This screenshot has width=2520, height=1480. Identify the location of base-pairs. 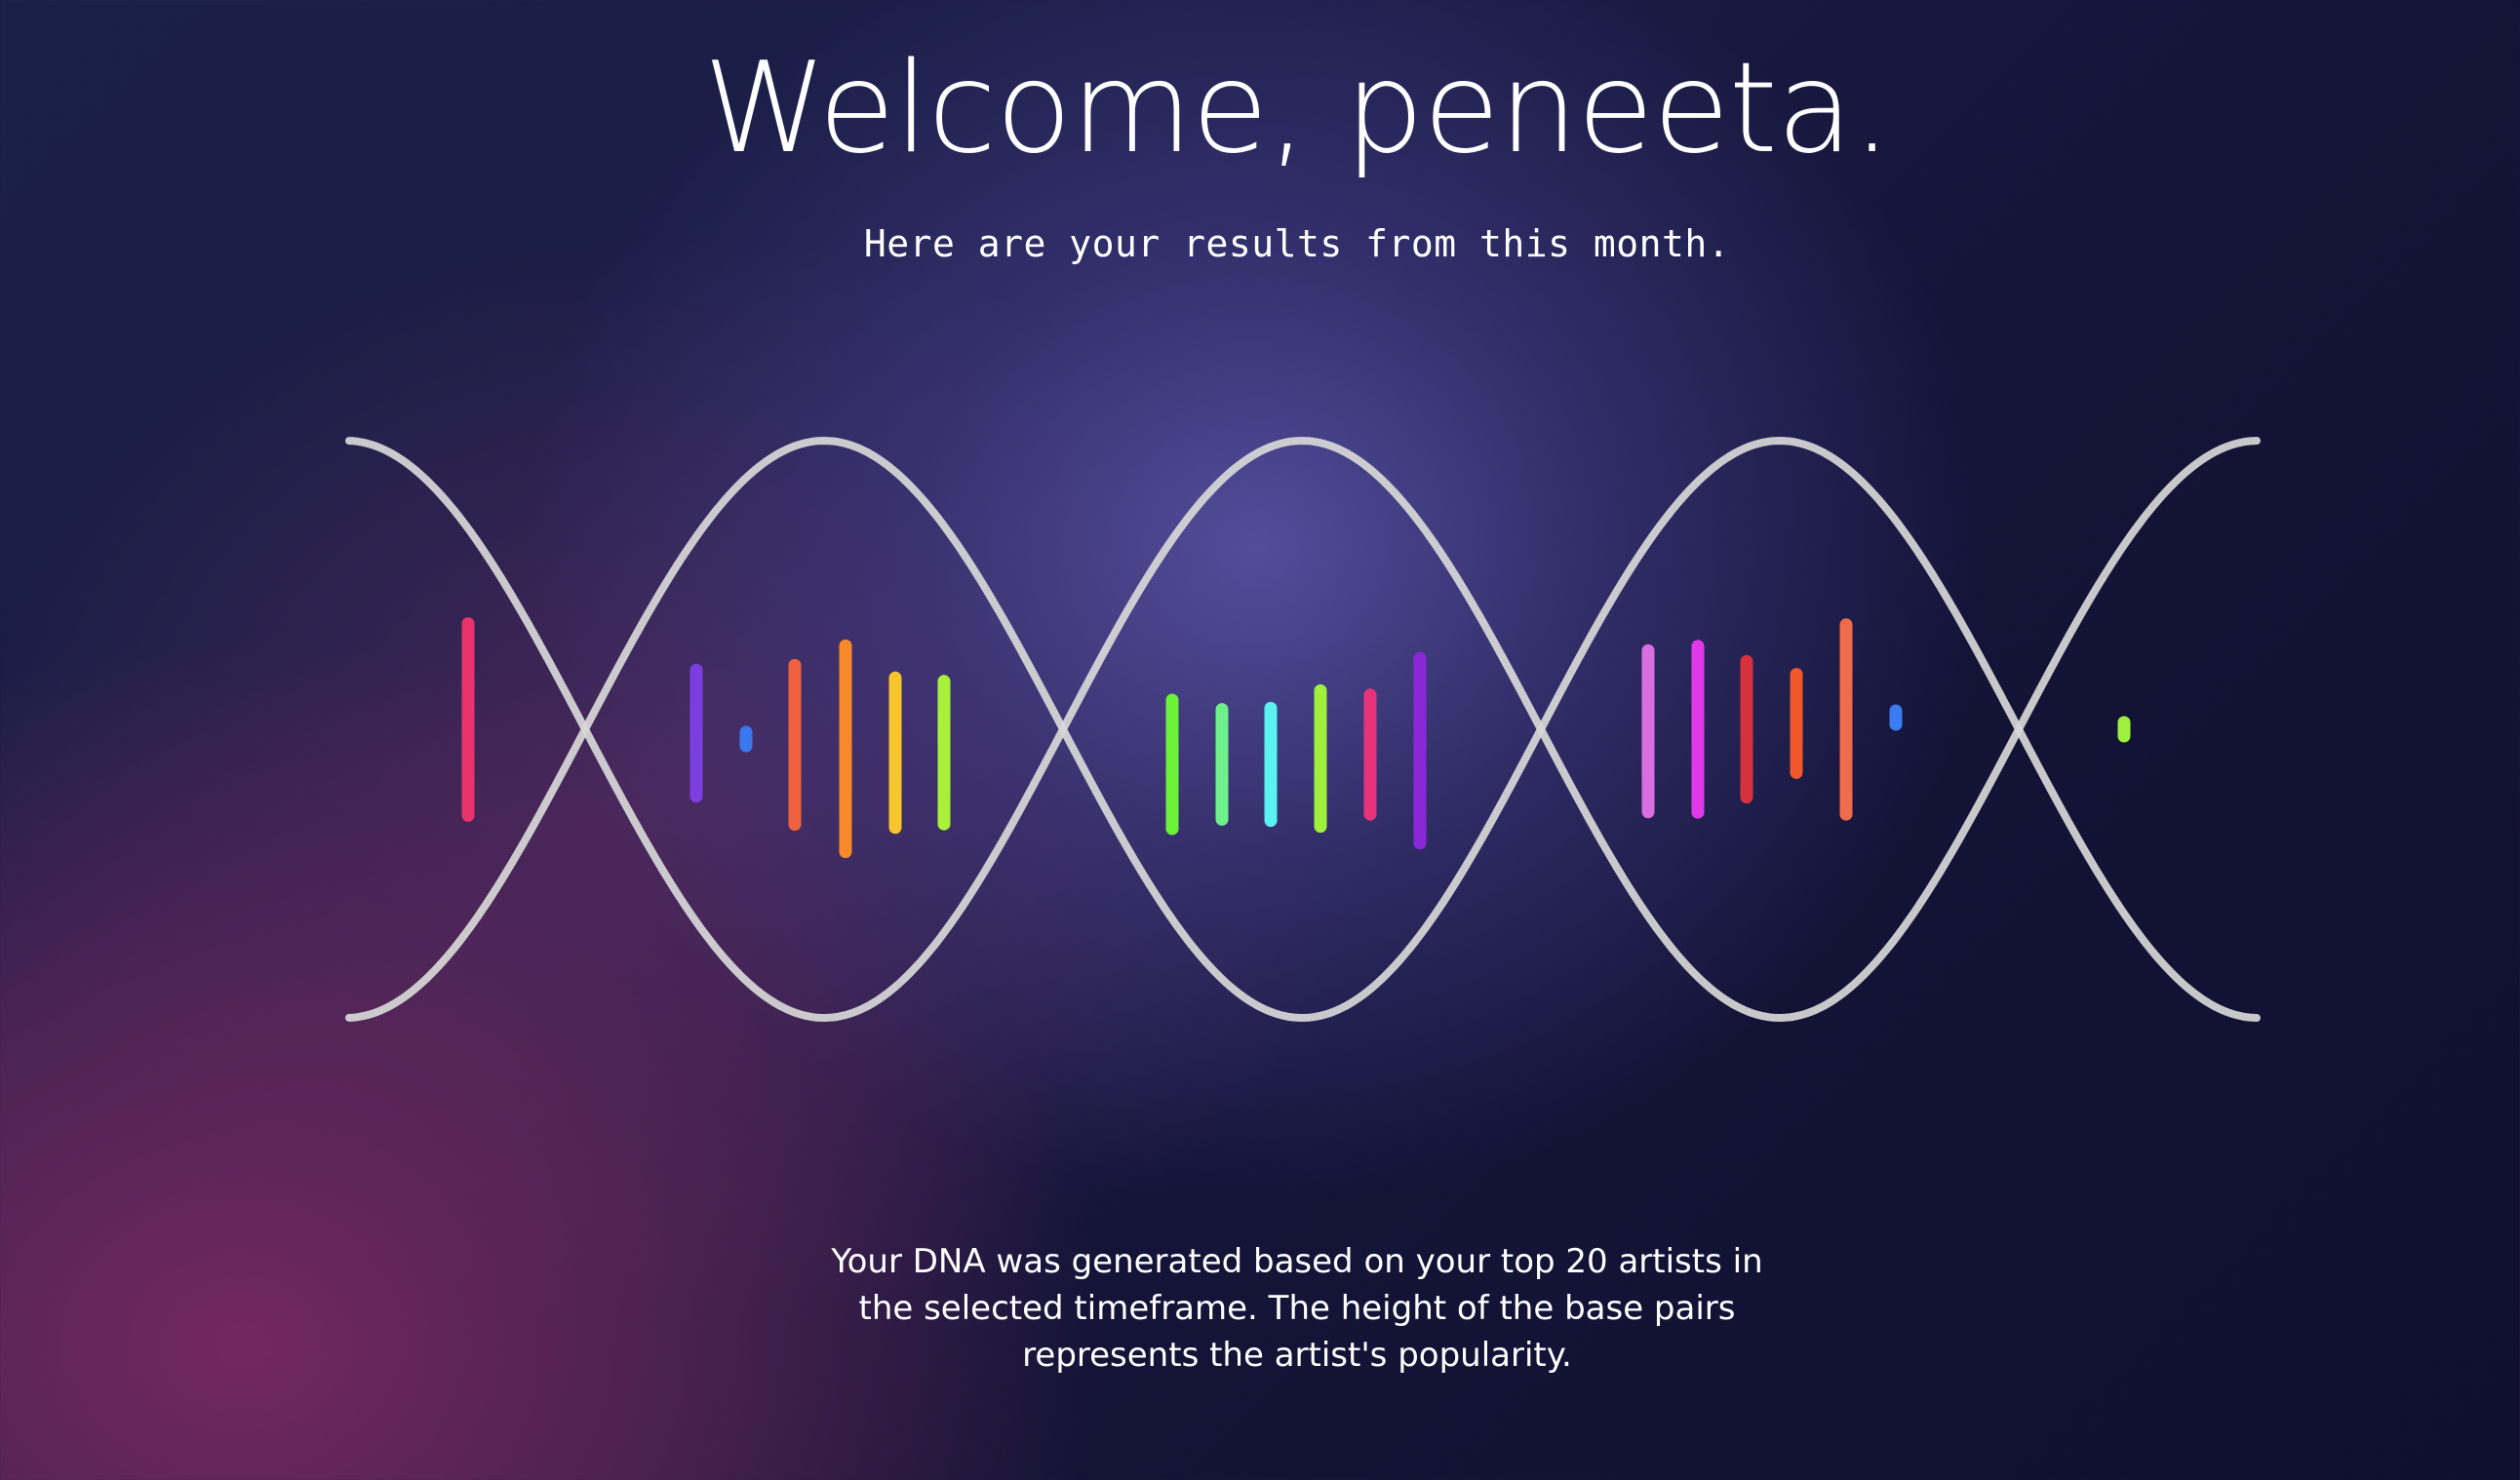
(1296, 738).